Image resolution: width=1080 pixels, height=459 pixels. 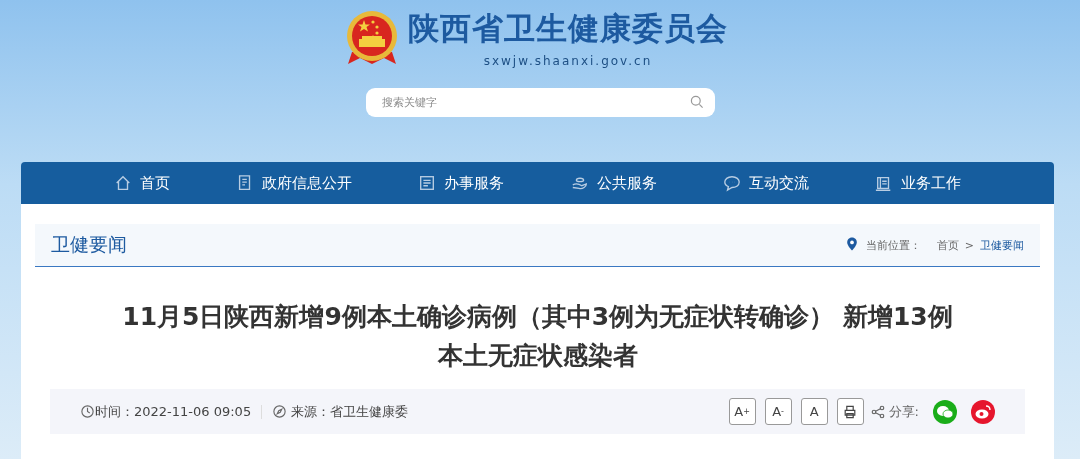 I want to click on breadcrumb-link: 卫健要闻, so click(x=1002, y=245).